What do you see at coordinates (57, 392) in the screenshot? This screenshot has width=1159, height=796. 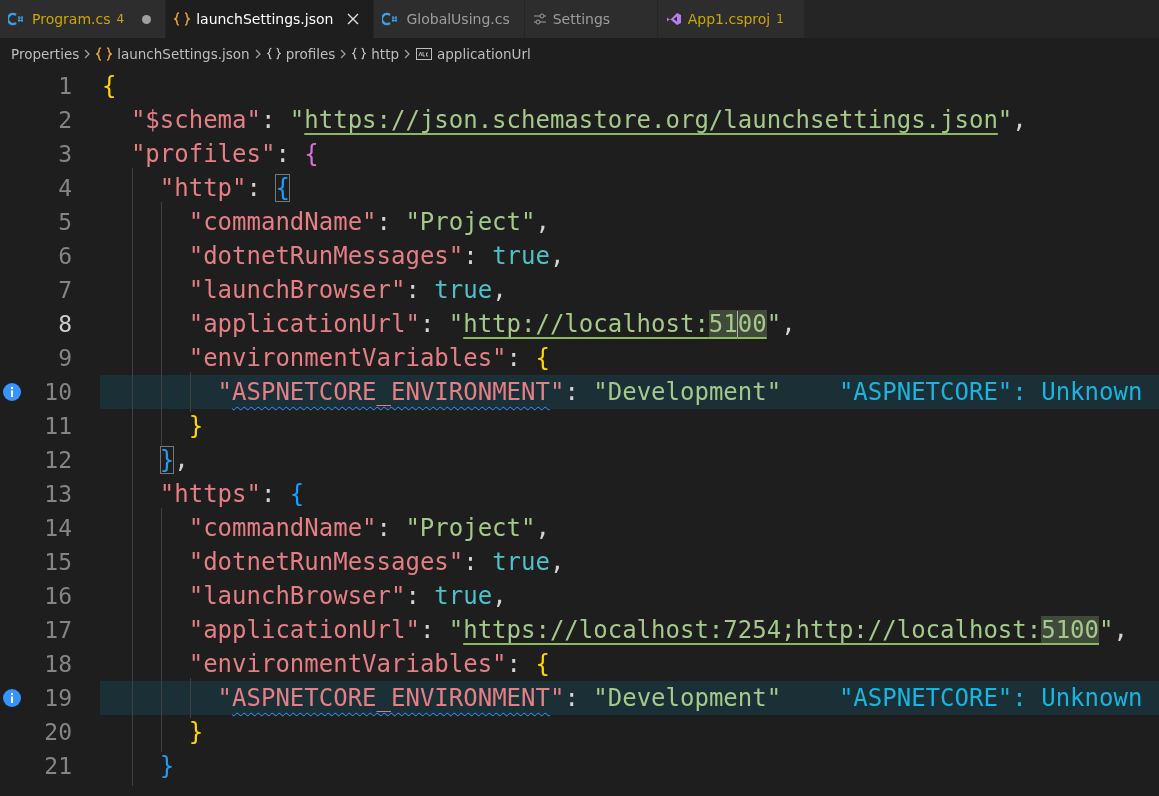 I see `line-number: 10` at bounding box center [57, 392].